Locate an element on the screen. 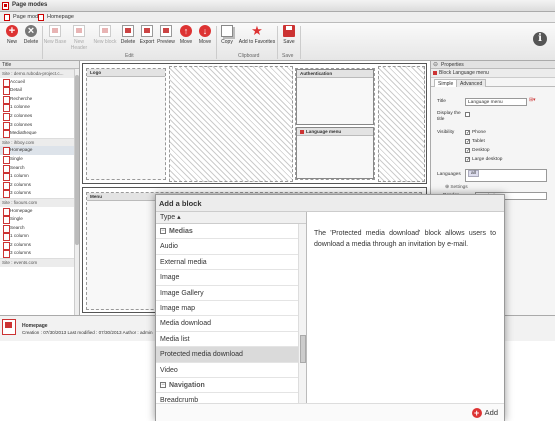  window-title: Page modes is located at coordinates (30, 5).